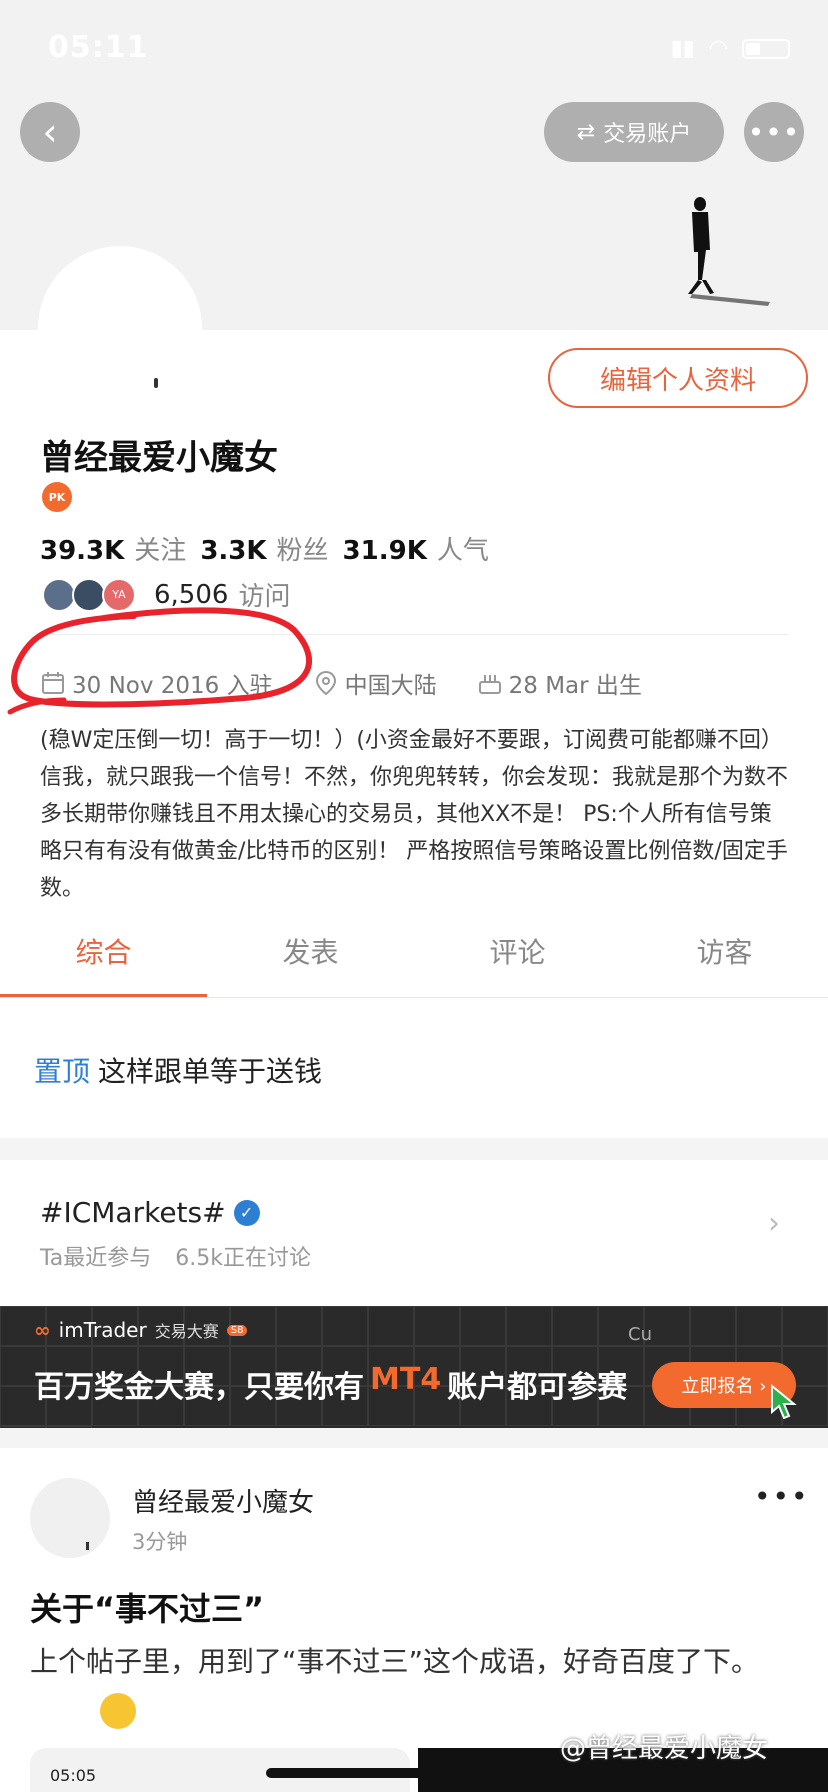 The image size is (828, 1792). What do you see at coordinates (82, 551) in the screenshot?
I see `following-count: 39.3K` at bounding box center [82, 551].